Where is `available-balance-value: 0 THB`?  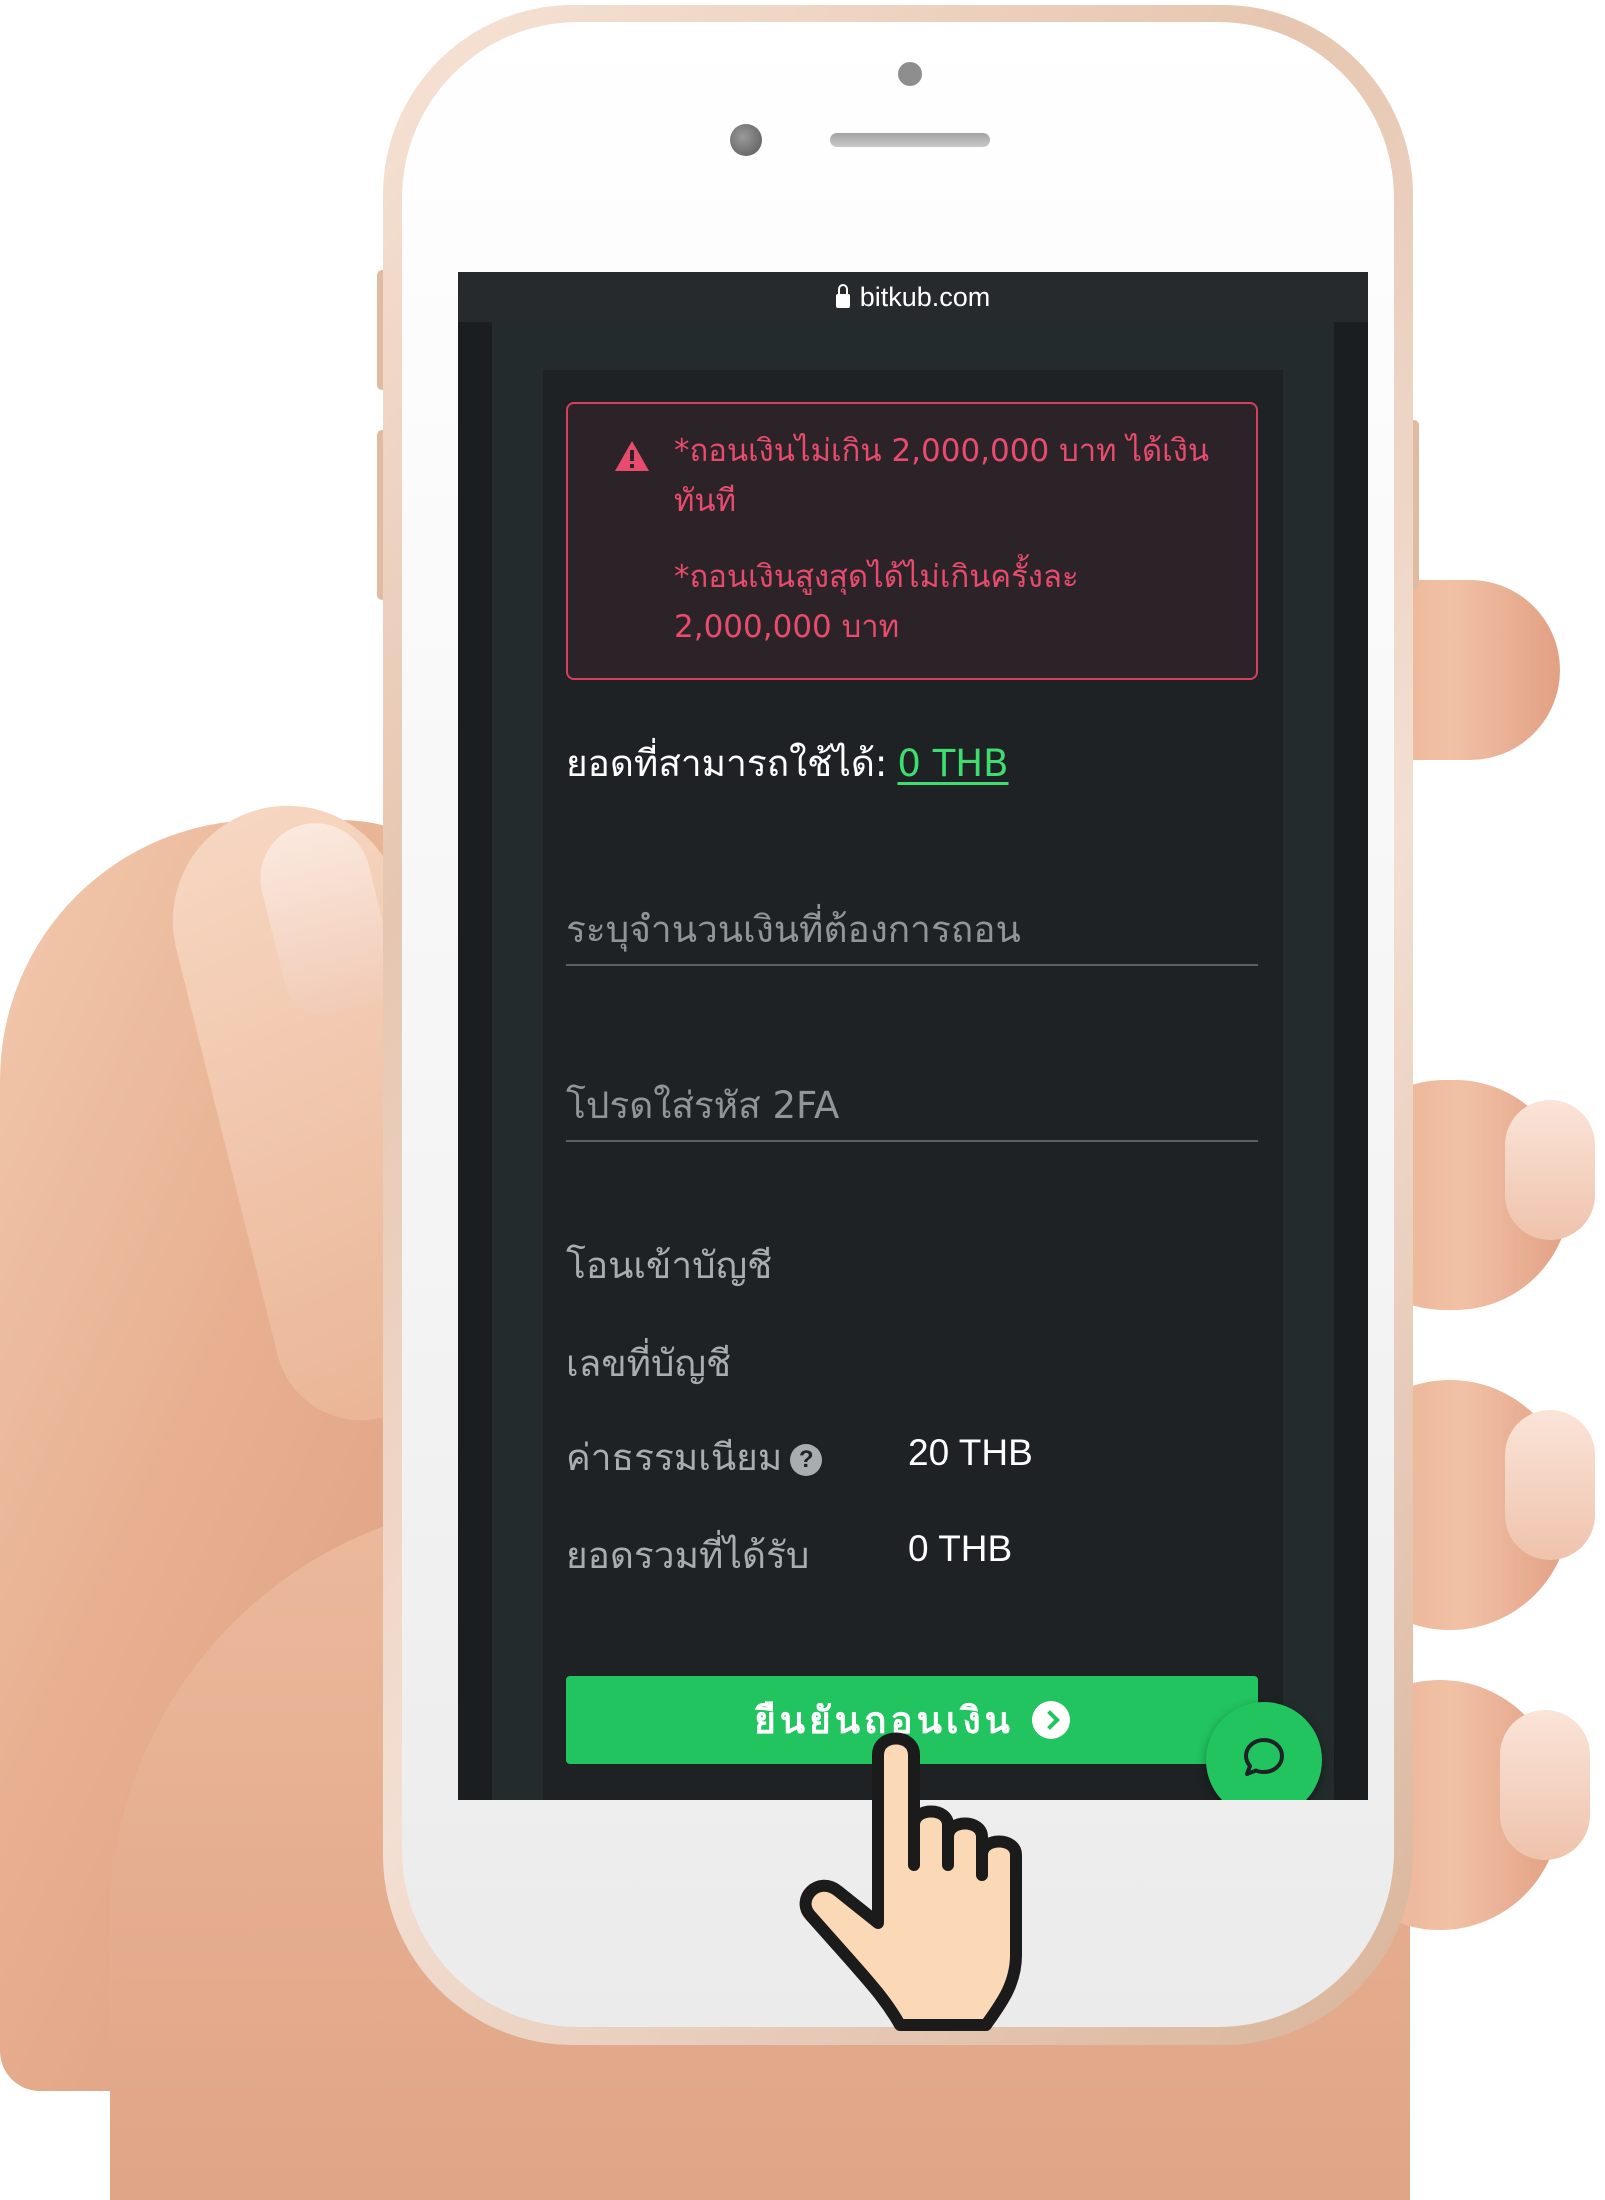
available-balance-value: 0 THB is located at coordinates (952, 763).